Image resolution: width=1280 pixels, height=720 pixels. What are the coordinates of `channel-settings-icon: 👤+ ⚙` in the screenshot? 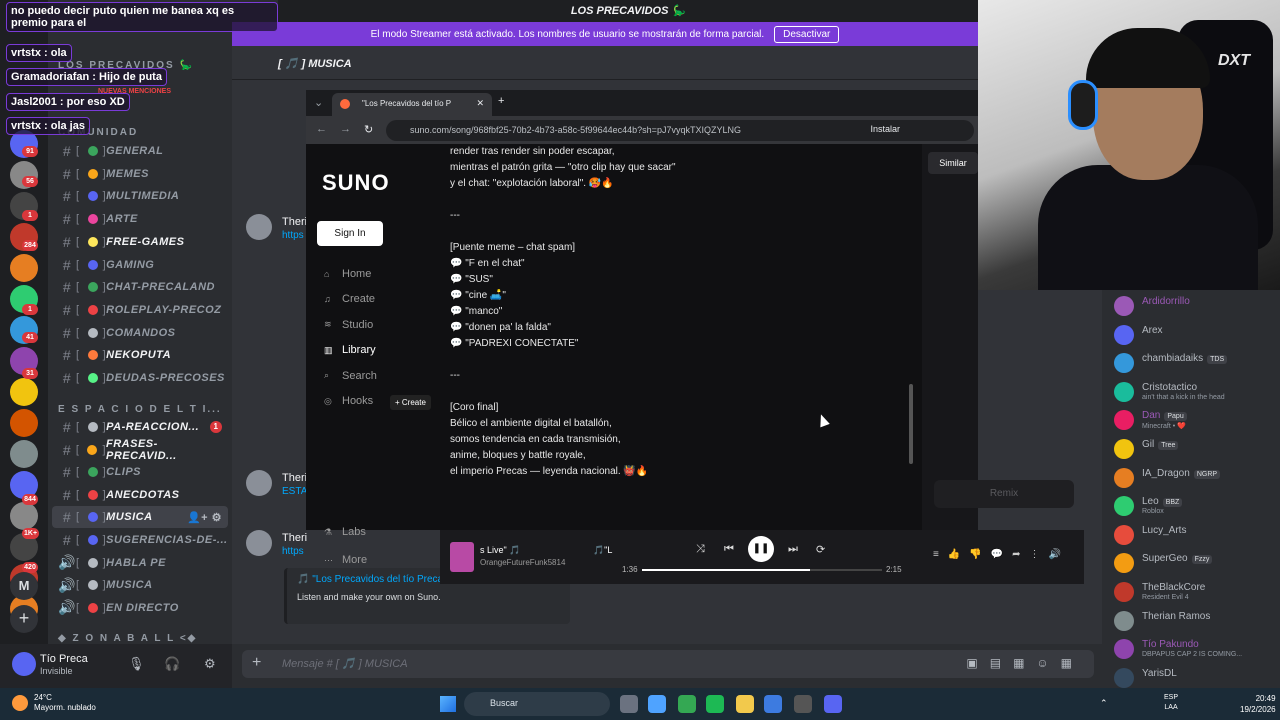 It's located at (204, 517).